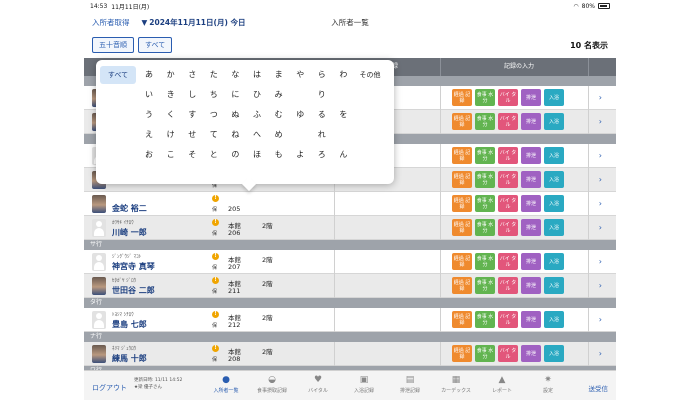  What do you see at coordinates (502, 384) in the screenshot?
I see `tab-report: ▲ レポート` at bounding box center [502, 384].